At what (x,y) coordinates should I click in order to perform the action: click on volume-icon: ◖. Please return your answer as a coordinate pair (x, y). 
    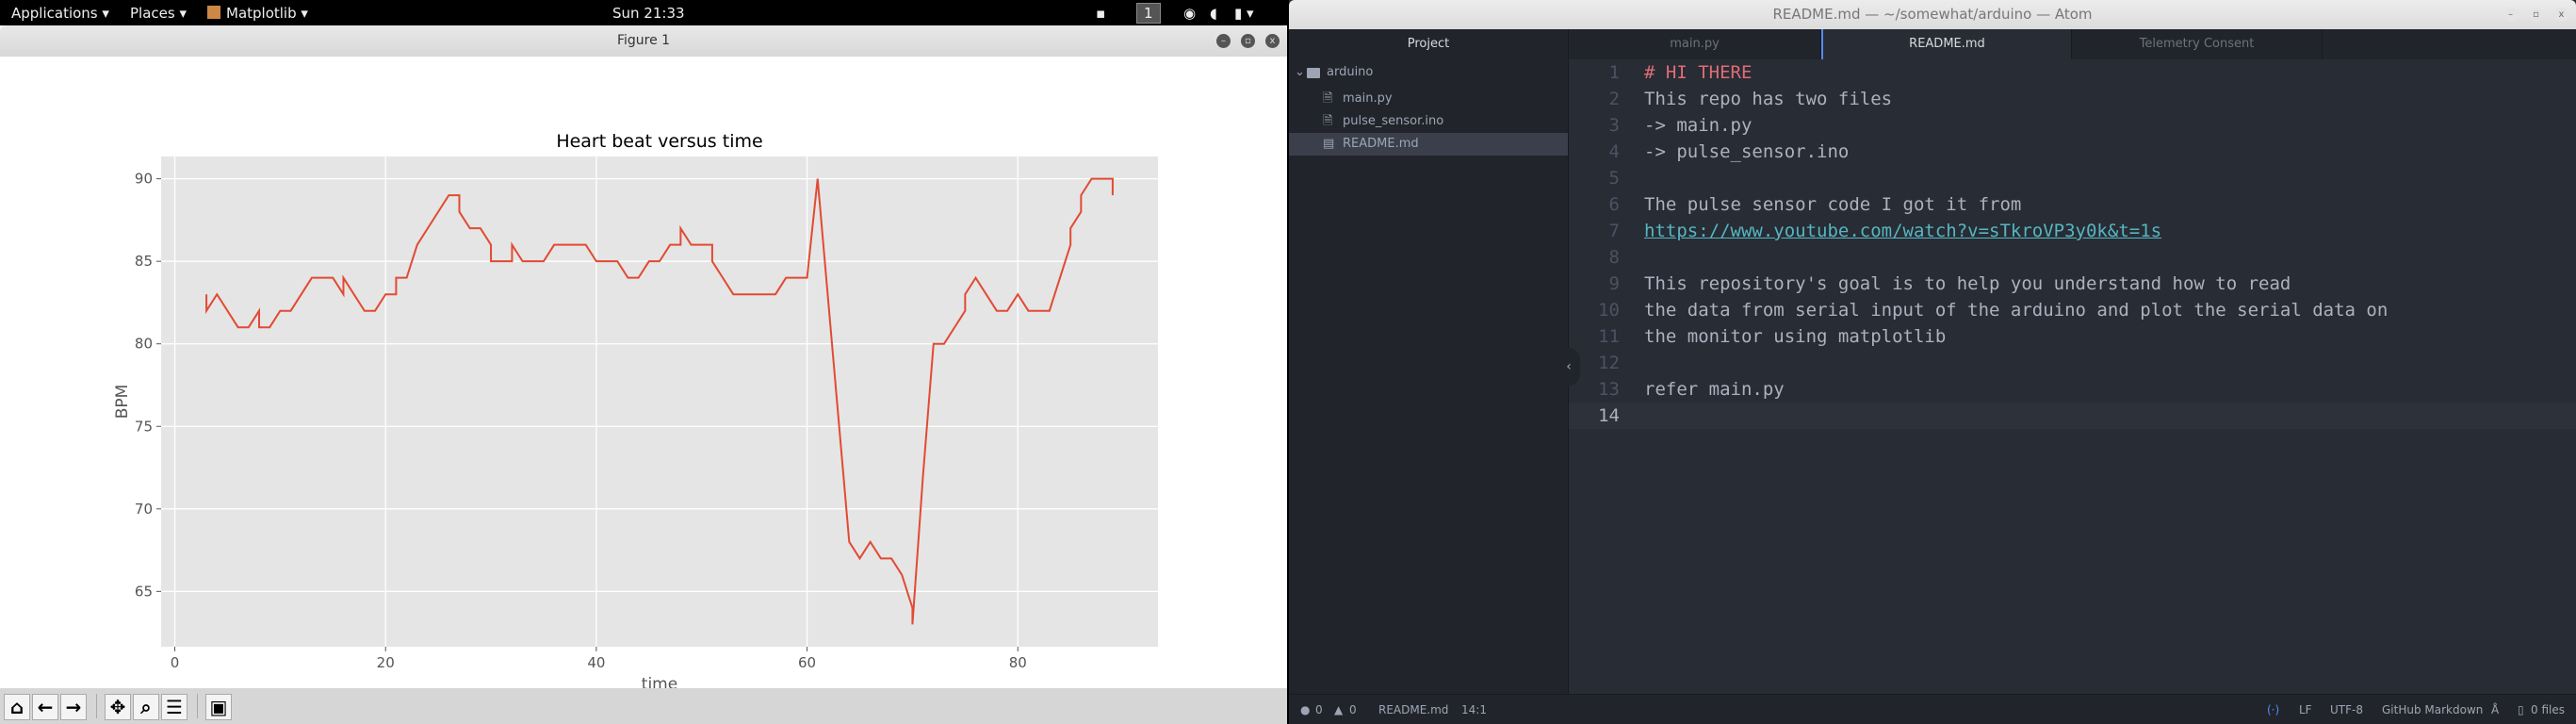
    Looking at the image, I should click on (1213, 13).